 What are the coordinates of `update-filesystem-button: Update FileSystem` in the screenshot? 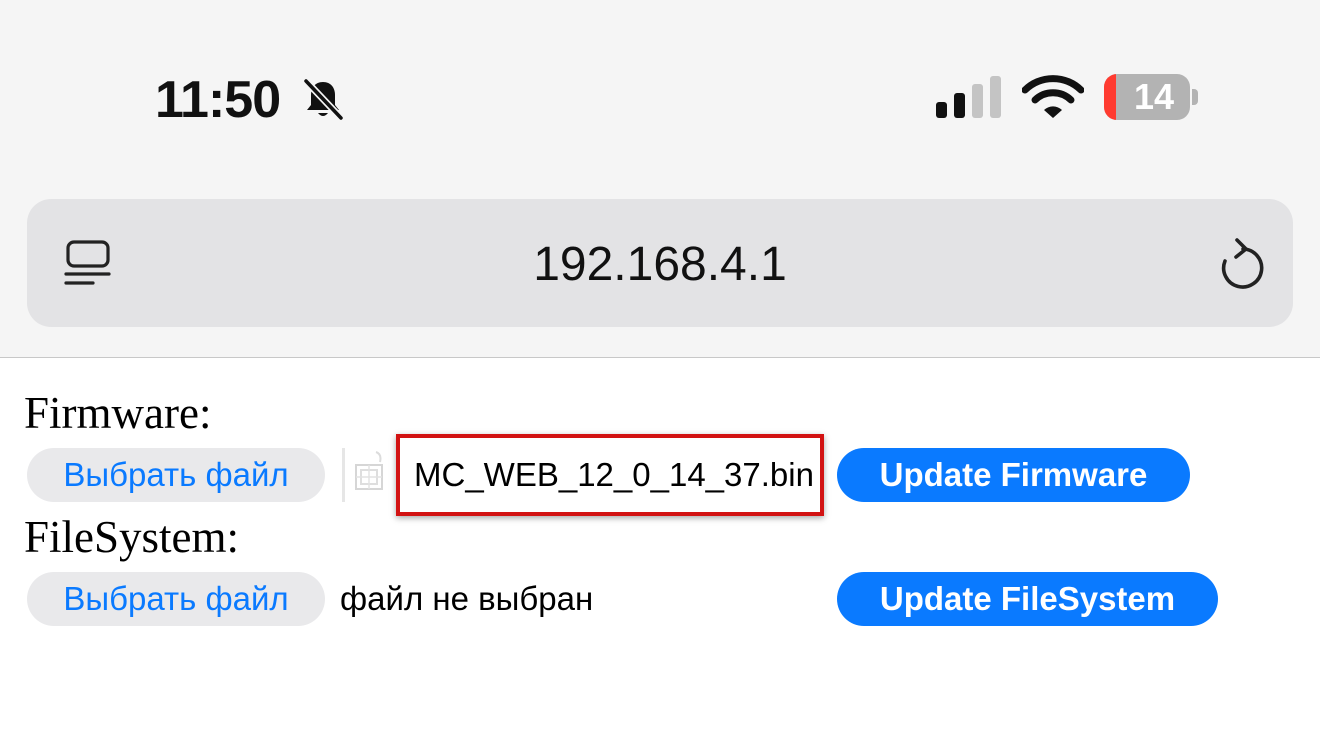 It's located at (1027, 599).